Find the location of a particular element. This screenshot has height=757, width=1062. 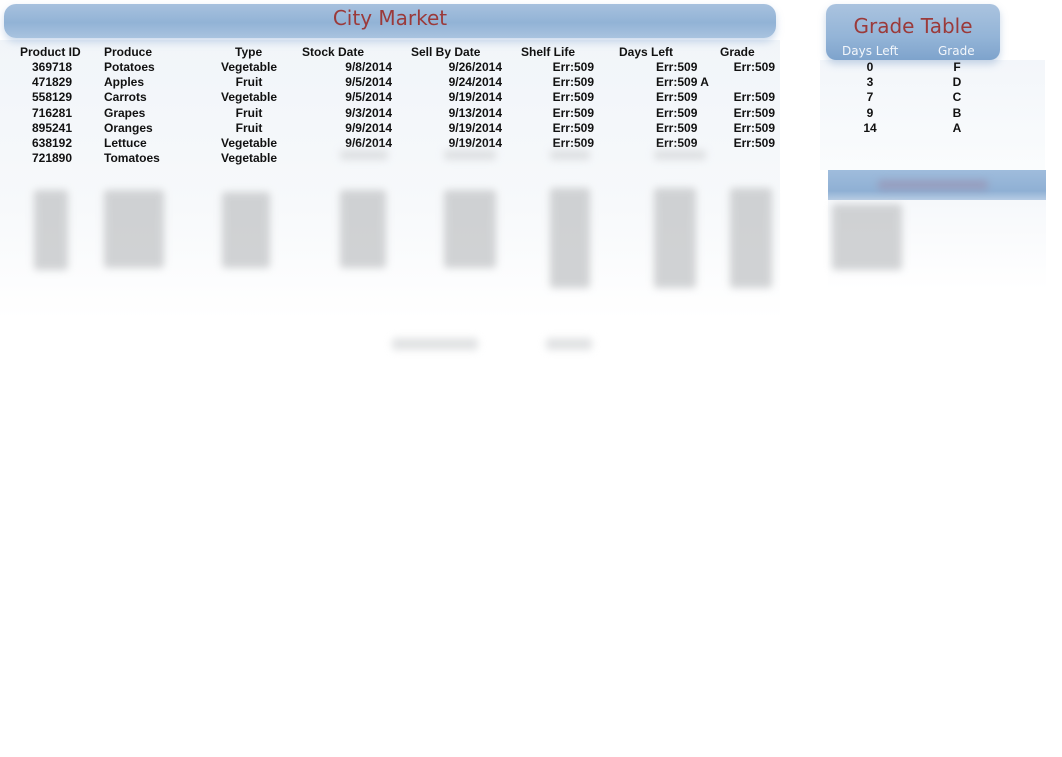

column-header-type: Type is located at coordinates (248, 52).